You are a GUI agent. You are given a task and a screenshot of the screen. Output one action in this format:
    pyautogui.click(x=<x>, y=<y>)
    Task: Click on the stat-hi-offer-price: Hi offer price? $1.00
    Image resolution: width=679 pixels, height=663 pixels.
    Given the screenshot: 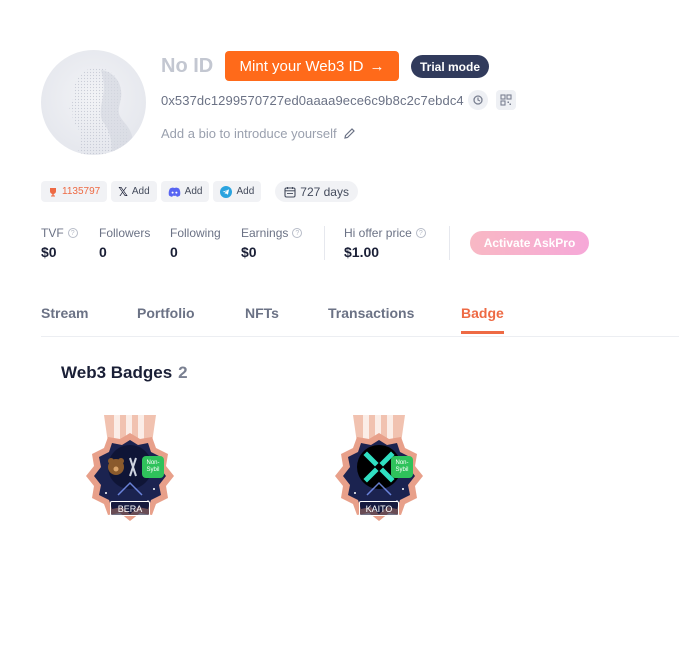 What is the action you would take?
    pyautogui.click(x=385, y=243)
    